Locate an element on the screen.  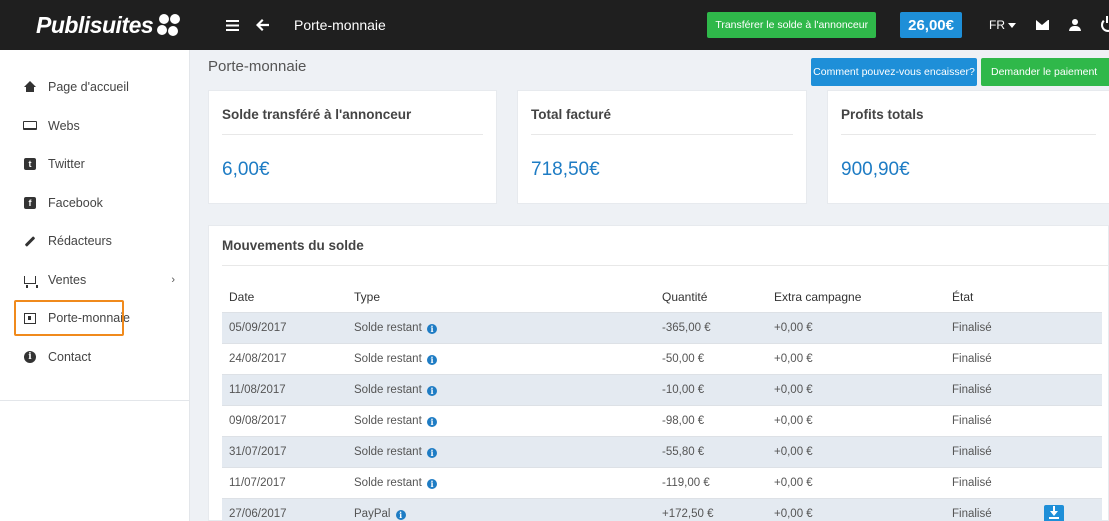
cell-quantity: -50,00 € is located at coordinates (711, 358).